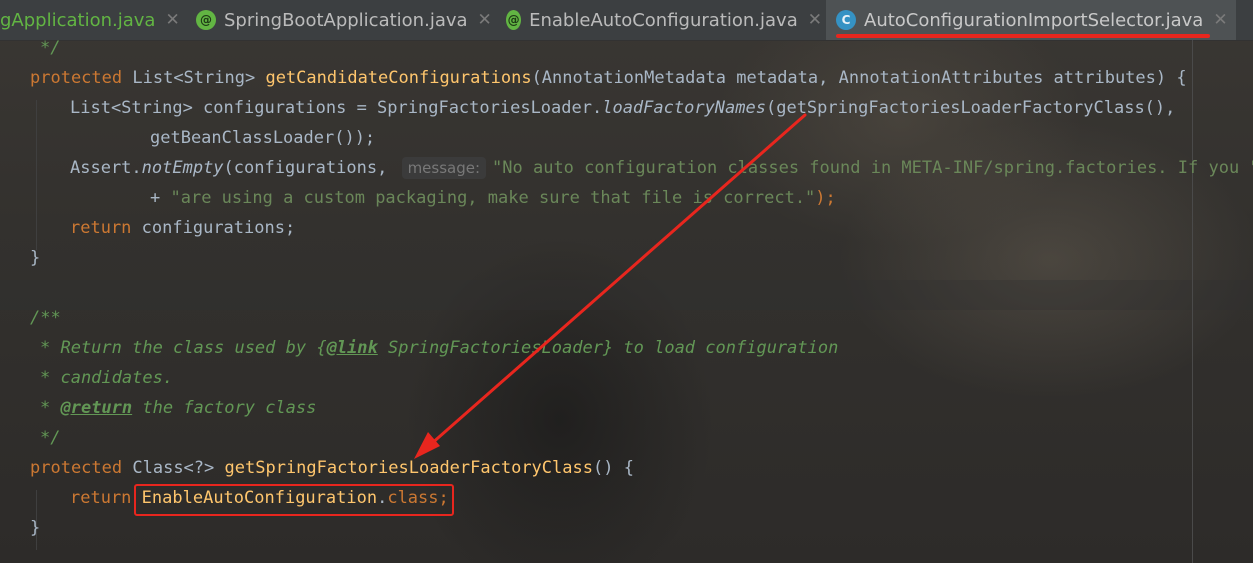 The image size is (1253, 563). What do you see at coordinates (78, 20) in the screenshot?
I see `tab-label: gApplication.java` at bounding box center [78, 20].